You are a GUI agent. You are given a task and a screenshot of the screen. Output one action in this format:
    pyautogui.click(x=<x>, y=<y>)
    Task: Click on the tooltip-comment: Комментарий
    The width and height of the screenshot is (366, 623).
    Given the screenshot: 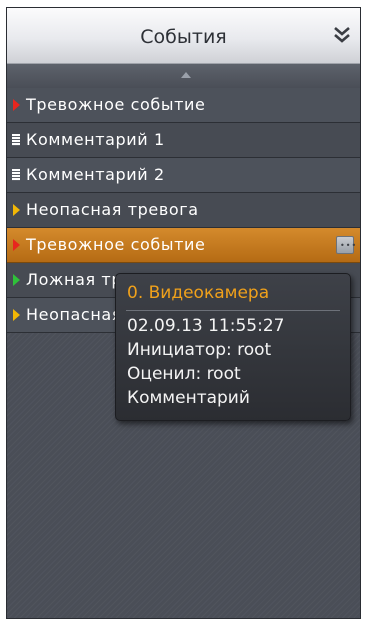 What is the action you would take?
    pyautogui.click(x=188, y=398)
    